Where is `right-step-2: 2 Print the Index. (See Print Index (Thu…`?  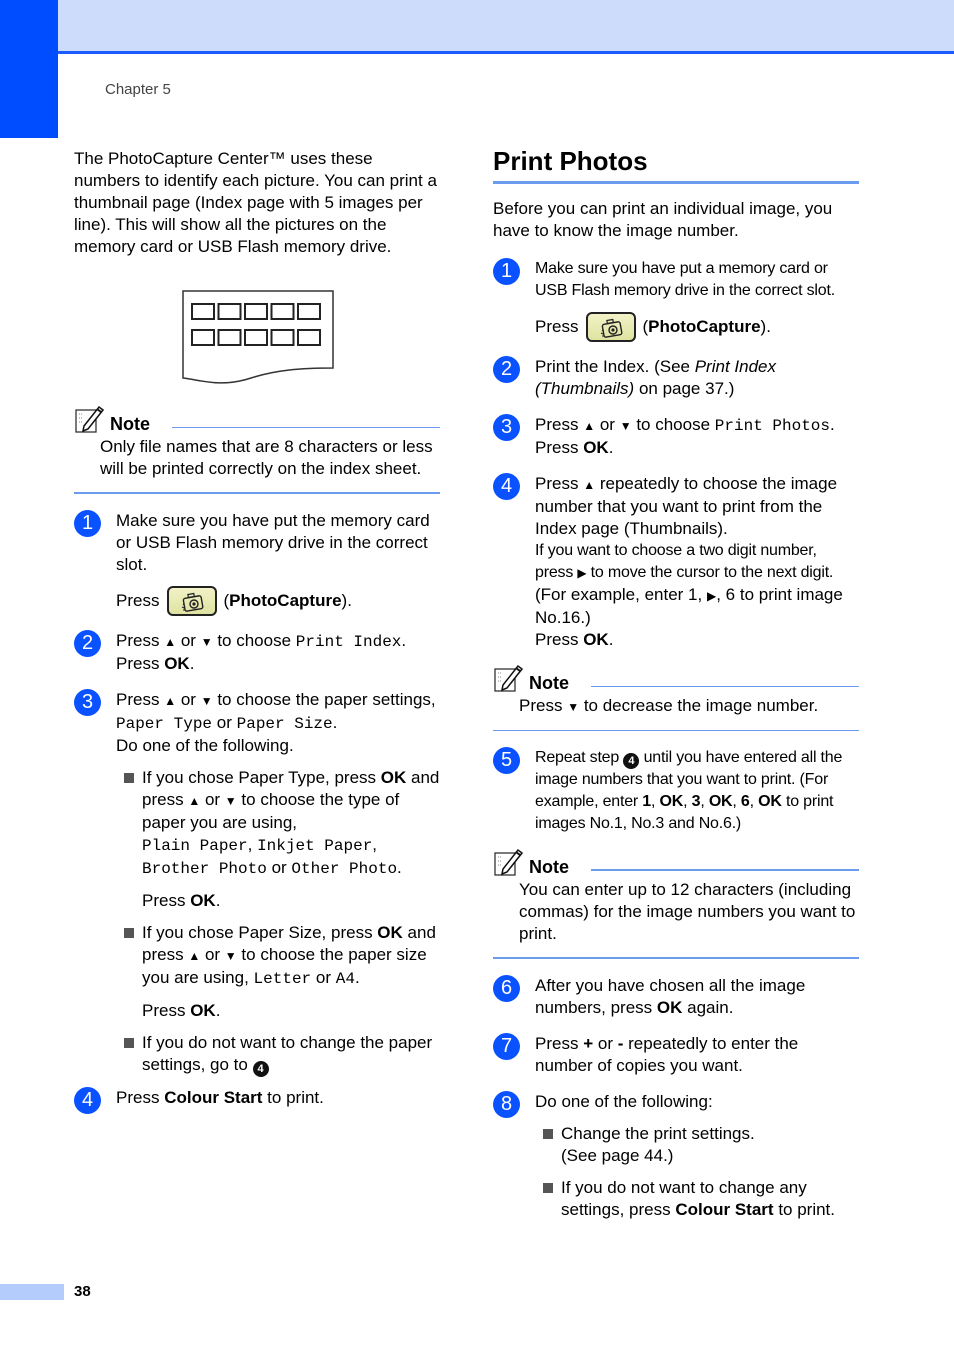
right-step-2: 2 Print the Index. (See Print Index (Thu… is located at coordinates (676, 378).